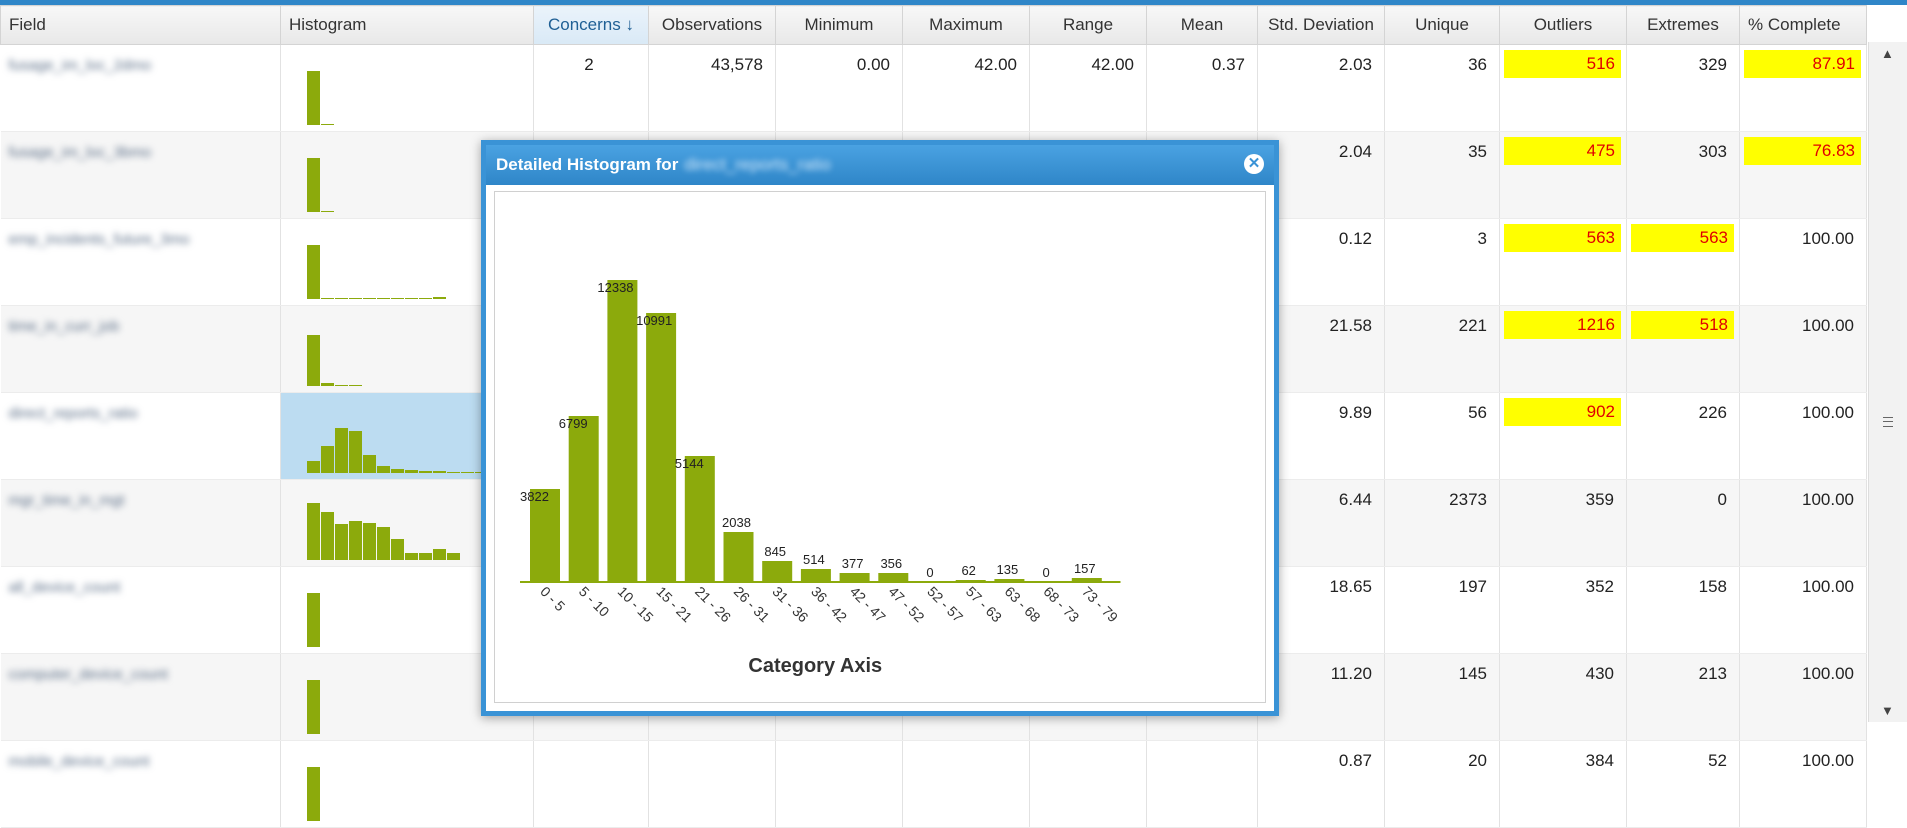 Image resolution: width=1907 pixels, height=828 pixels. I want to click on cell-extremes: 226, so click(1683, 436).